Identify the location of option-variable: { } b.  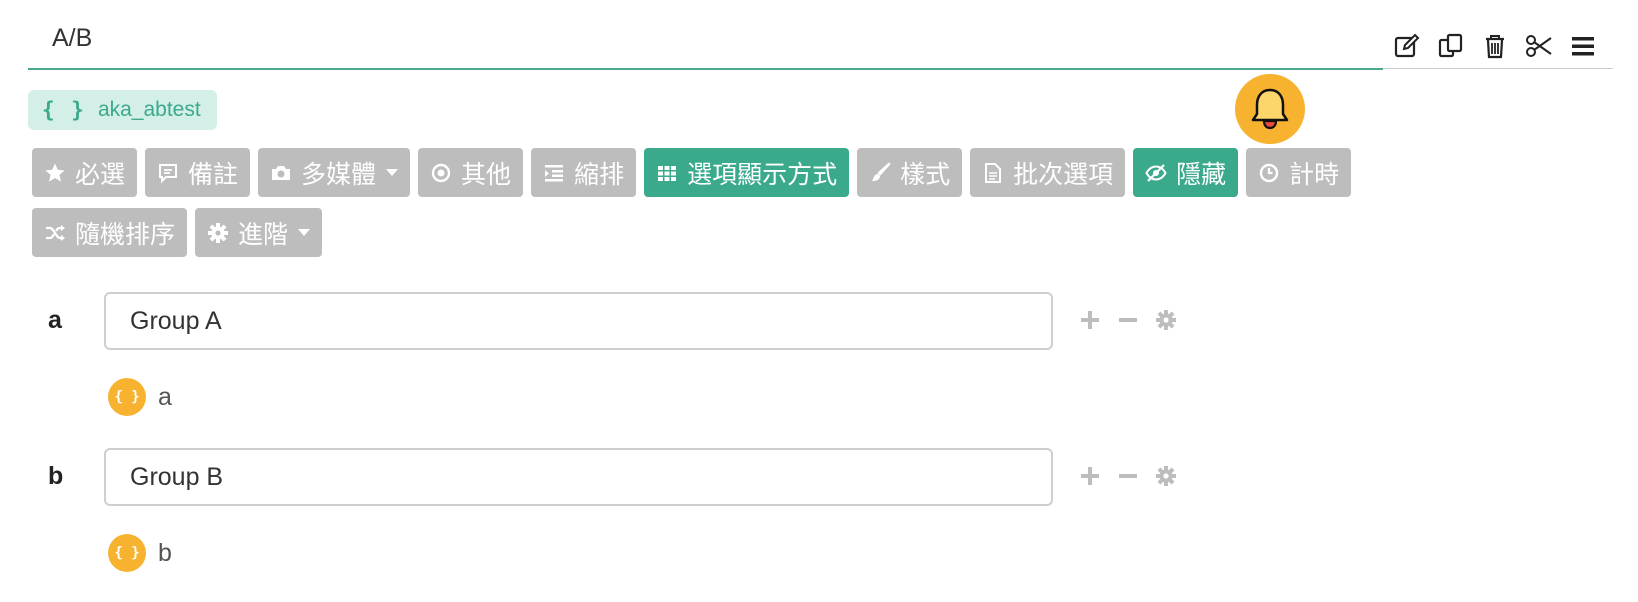
(140, 553).